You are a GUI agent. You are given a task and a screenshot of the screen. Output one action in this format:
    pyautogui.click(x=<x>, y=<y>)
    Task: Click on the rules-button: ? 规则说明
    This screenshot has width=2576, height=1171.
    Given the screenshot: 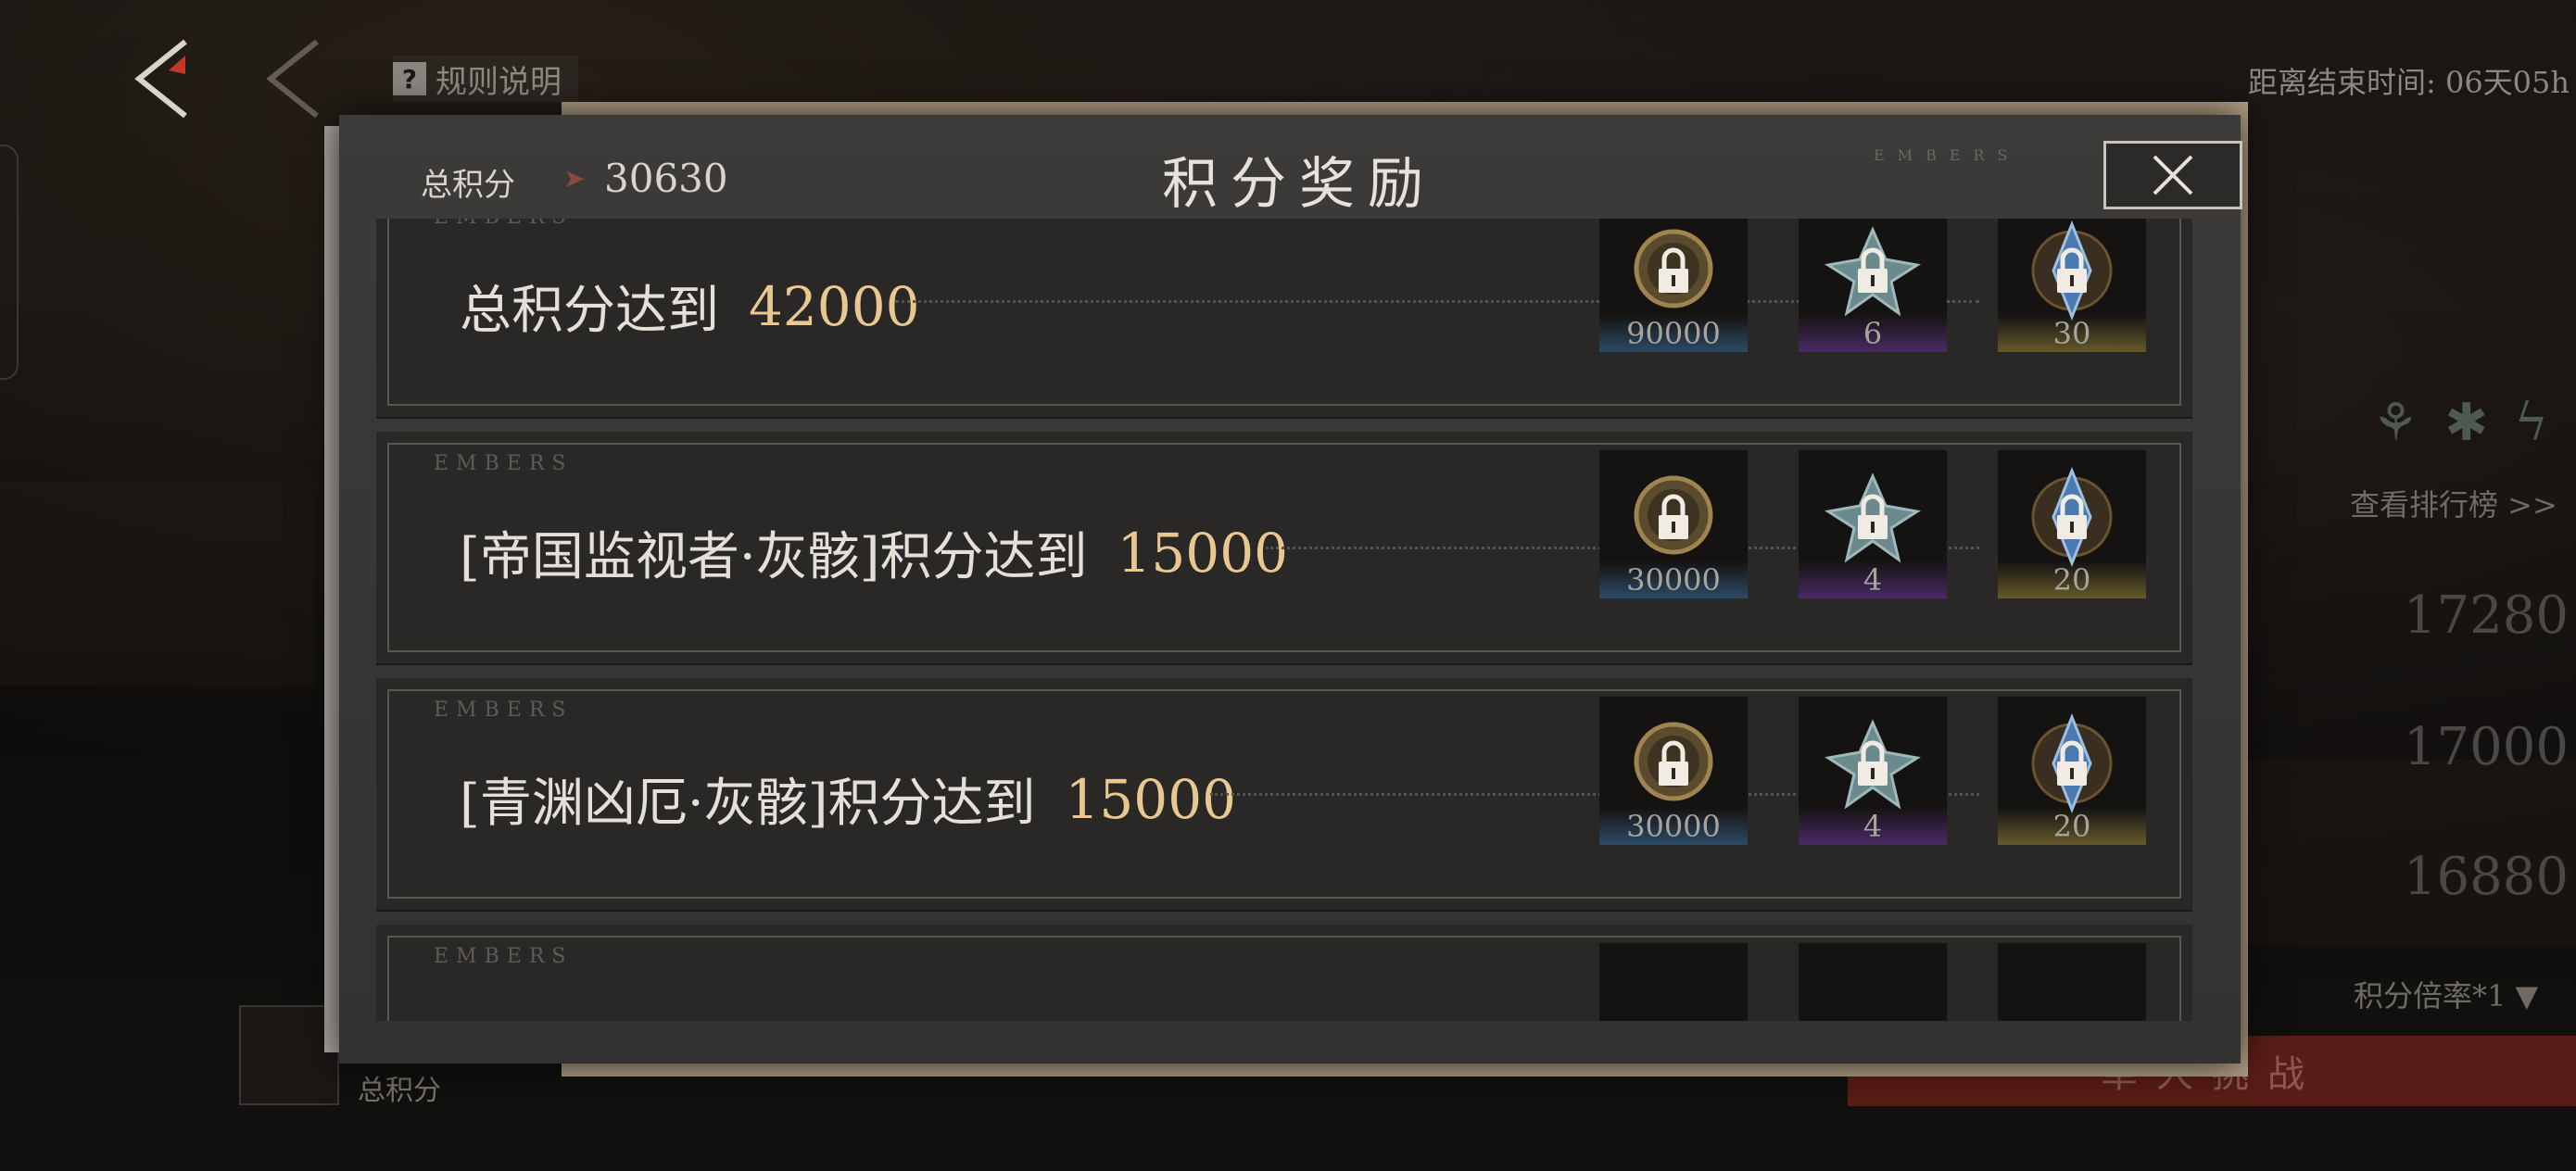 What is the action you would take?
    pyautogui.click(x=485, y=79)
    